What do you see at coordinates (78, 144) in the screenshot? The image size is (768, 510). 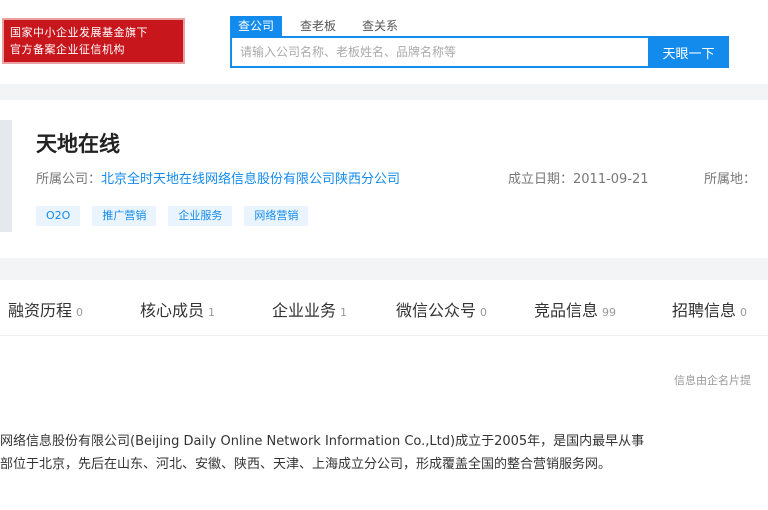 I see `company-name: 天地在线` at bounding box center [78, 144].